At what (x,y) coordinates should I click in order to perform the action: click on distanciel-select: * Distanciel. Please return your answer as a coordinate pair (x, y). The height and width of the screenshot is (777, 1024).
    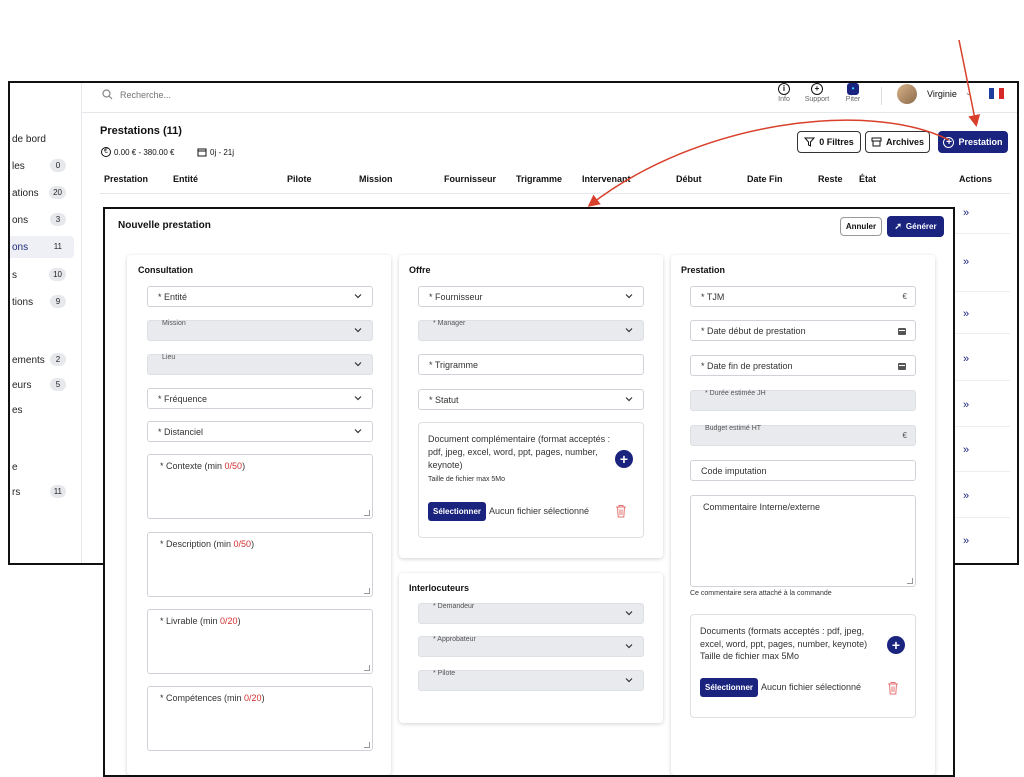
    Looking at the image, I should click on (260, 431).